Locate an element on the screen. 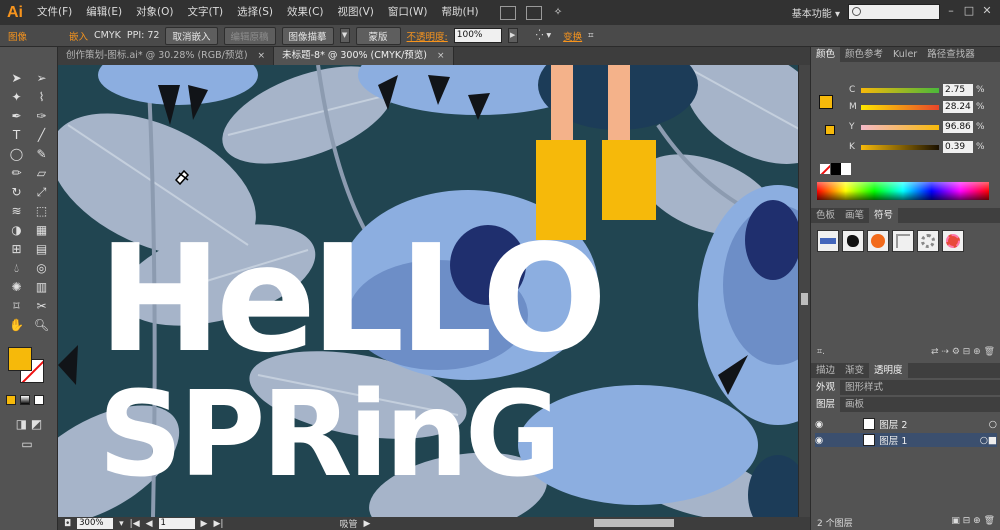 The image size is (1000, 530). color-spectrum-bar is located at coordinates (903, 191).